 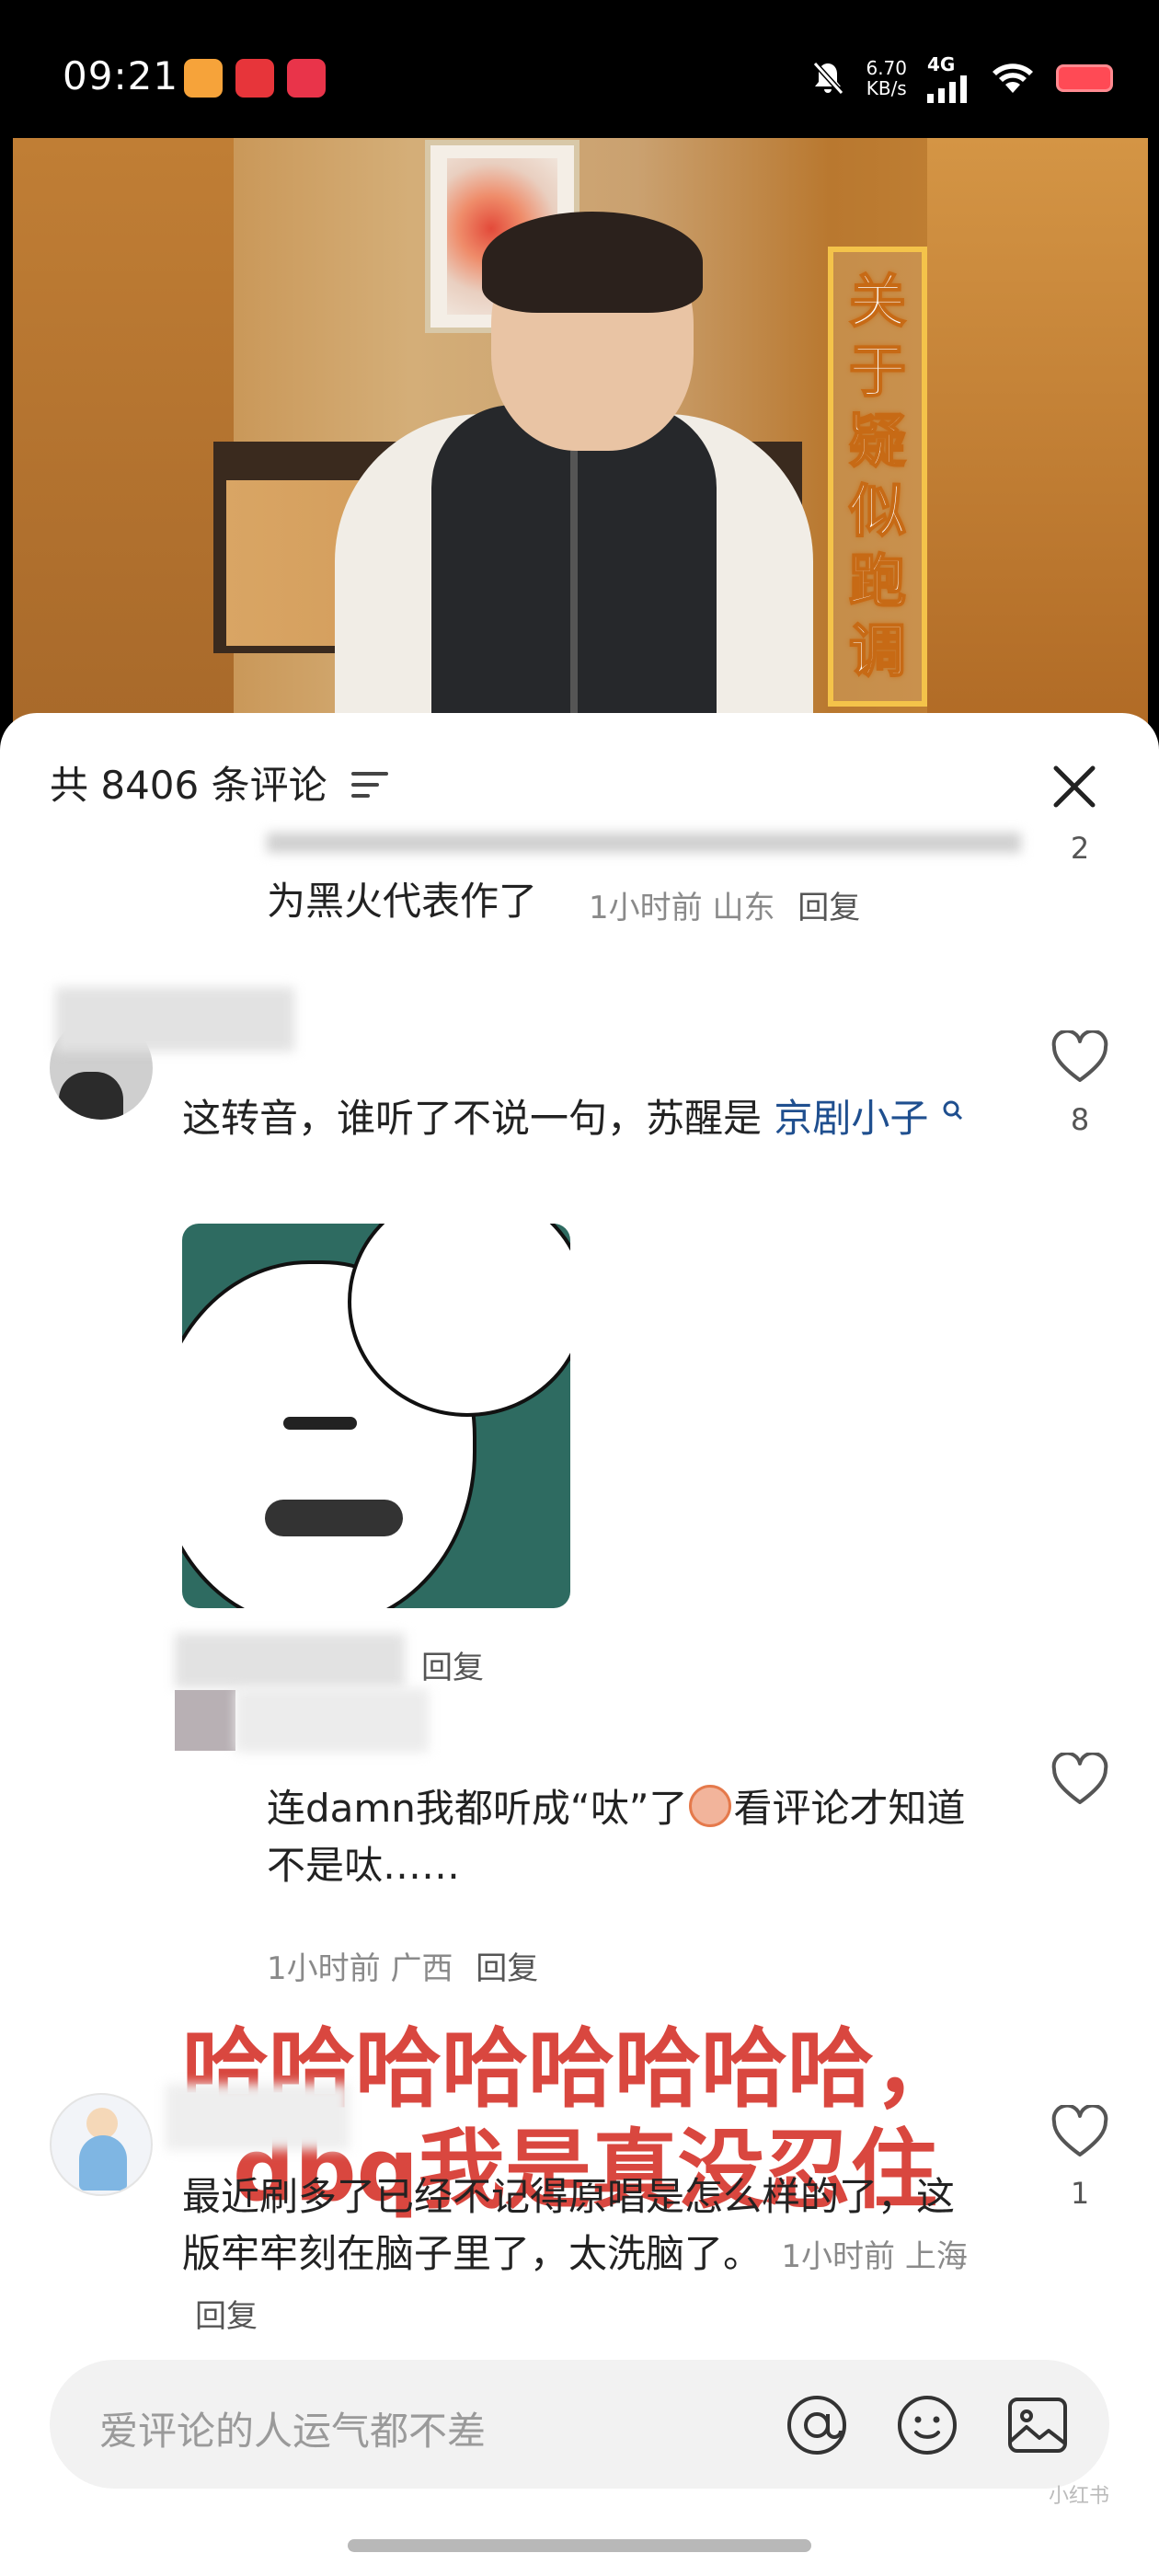 I want to click on status-time: 09:21, so click(x=121, y=75).